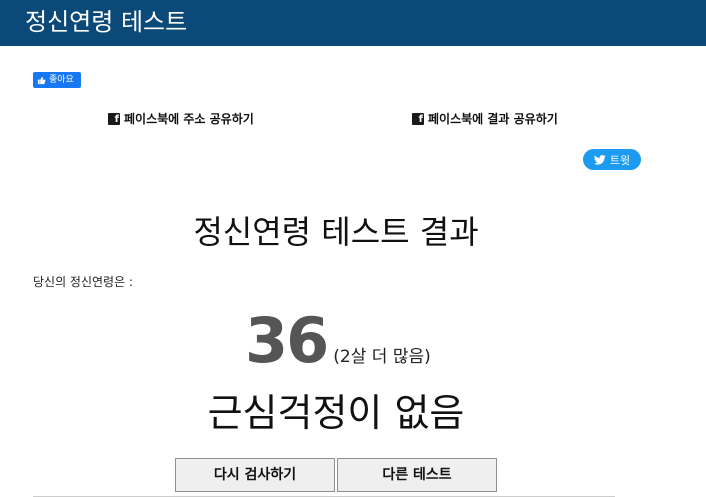 This screenshot has height=497, width=706. Describe the element at coordinates (41, 80) in the screenshot. I see `thumbs-up-icon` at that location.